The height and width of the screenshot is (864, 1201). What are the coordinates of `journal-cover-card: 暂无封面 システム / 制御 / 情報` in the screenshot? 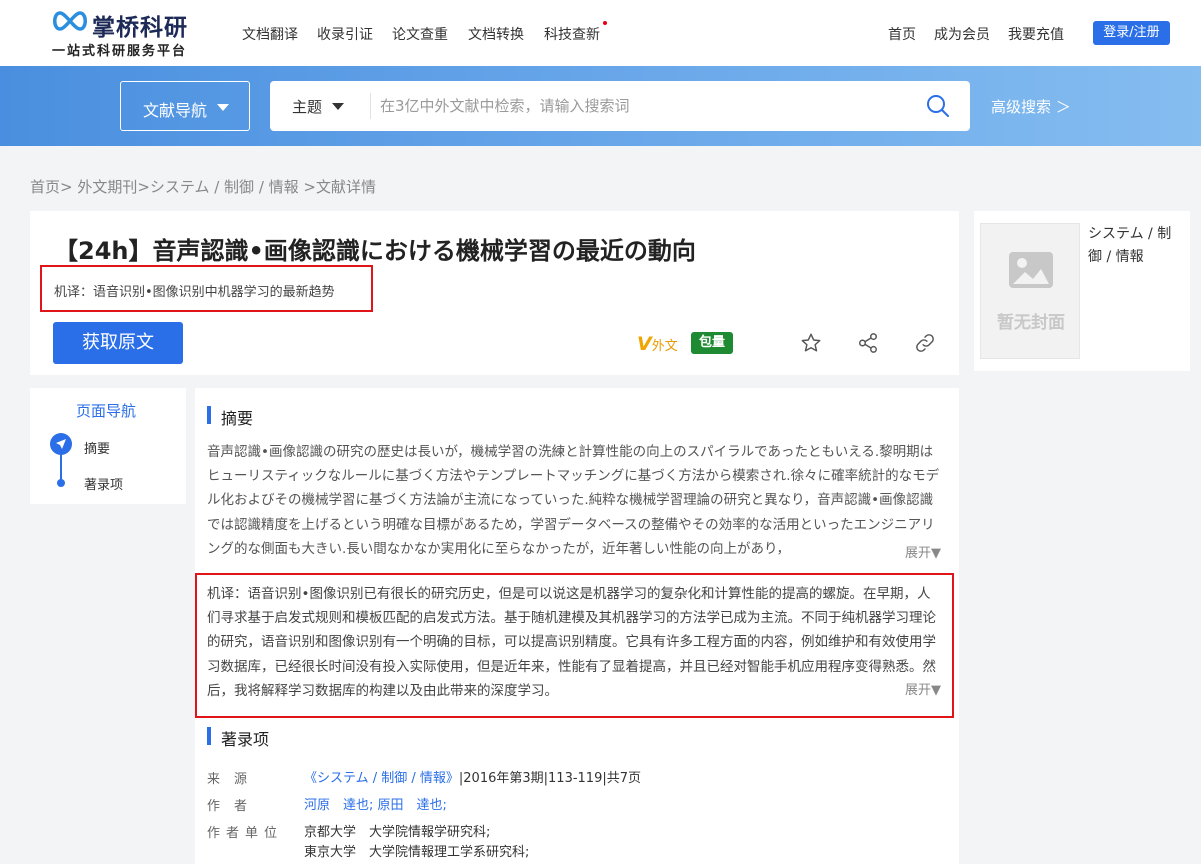 It's located at (1082, 291).